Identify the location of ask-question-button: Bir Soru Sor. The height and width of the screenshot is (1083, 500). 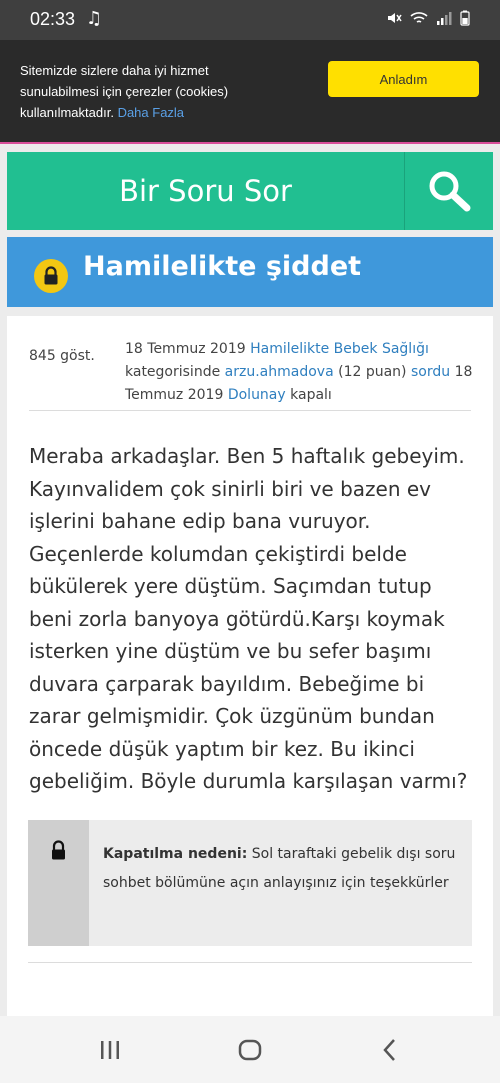
(205, 191).